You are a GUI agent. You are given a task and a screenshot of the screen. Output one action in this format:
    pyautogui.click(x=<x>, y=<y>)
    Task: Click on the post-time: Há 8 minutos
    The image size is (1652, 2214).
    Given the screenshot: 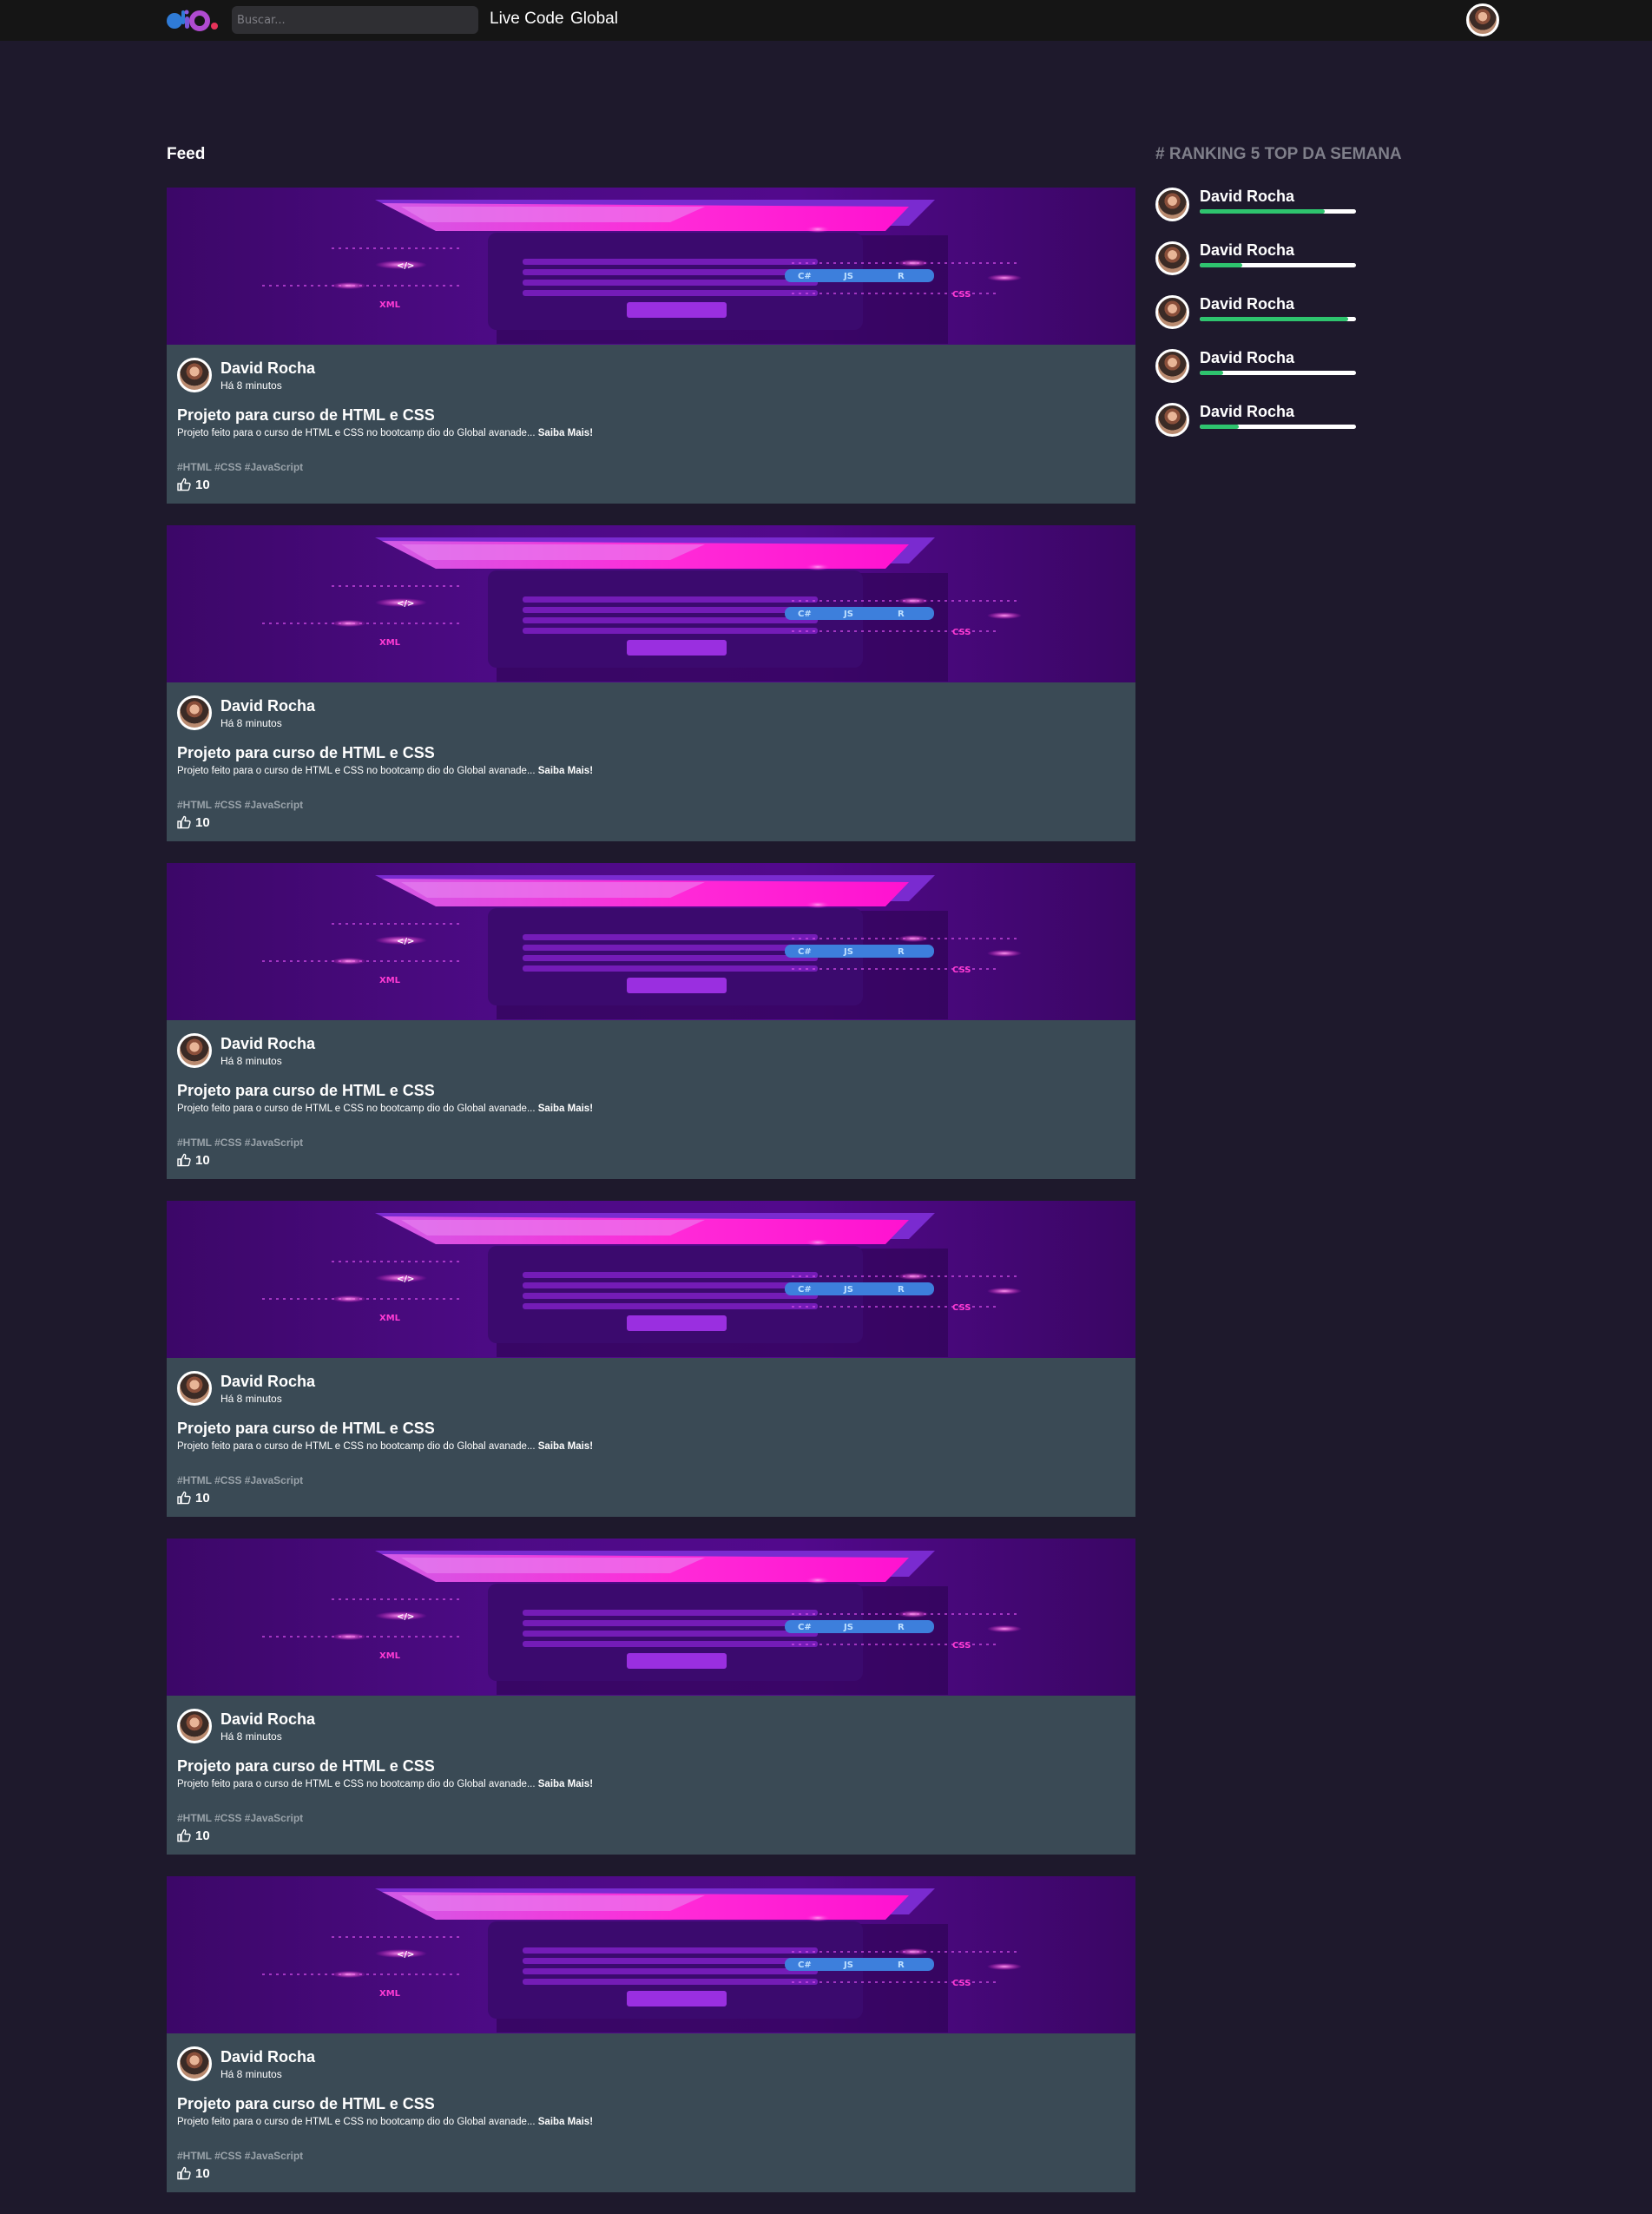 What is the action you would take?
    pyautogui.click(x=251, y=1736)
    